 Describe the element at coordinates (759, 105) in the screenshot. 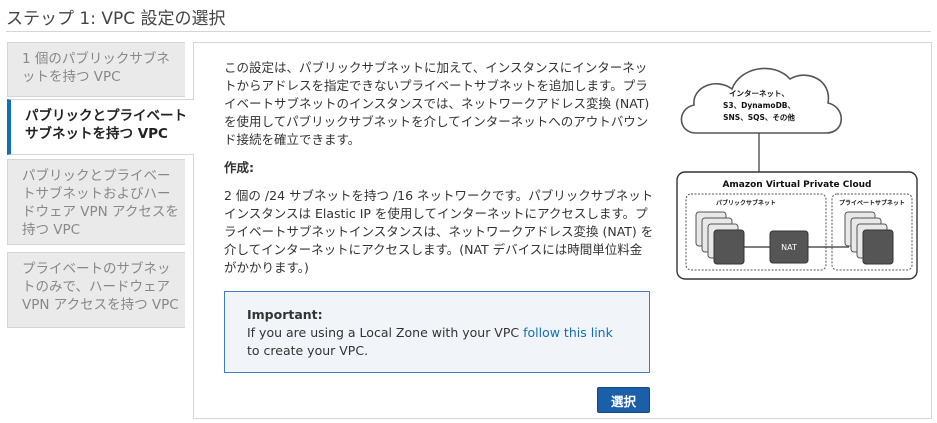

I see `cloud-label-line2: S3、DynamoDB、` at that location.